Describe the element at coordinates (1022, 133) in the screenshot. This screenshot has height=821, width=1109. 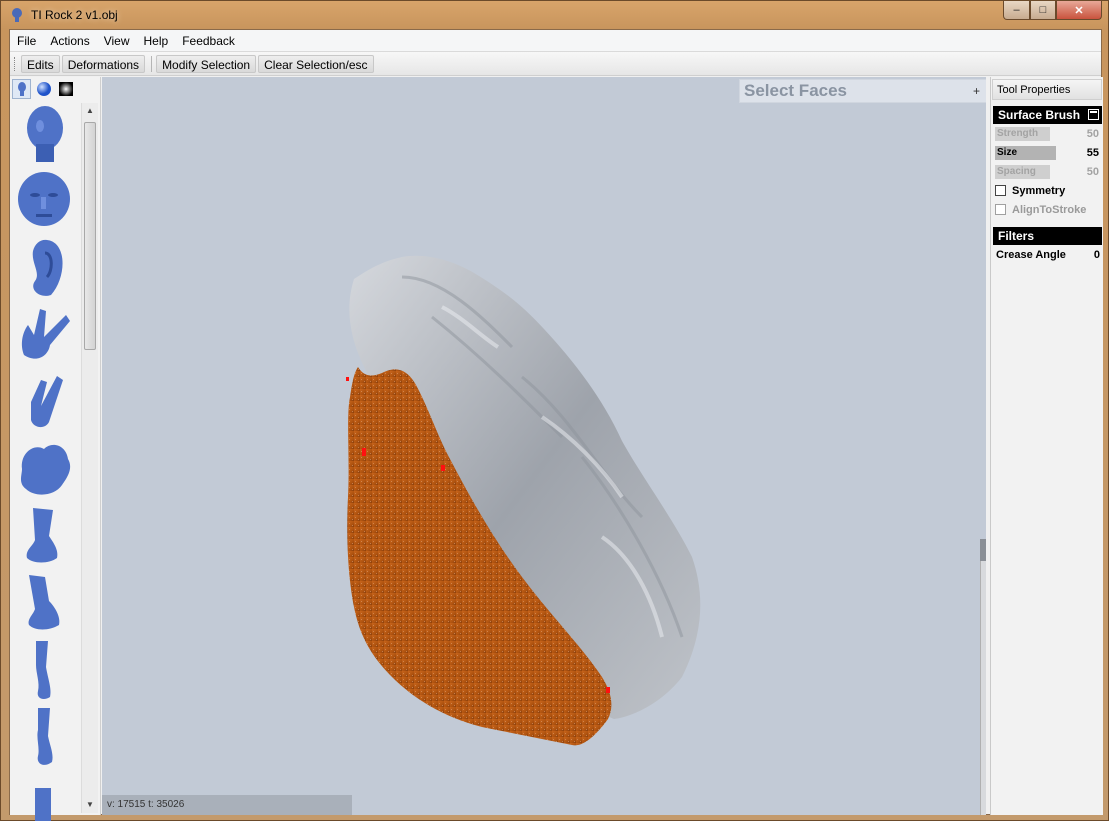
I see `strength-label: Strength` at that location.